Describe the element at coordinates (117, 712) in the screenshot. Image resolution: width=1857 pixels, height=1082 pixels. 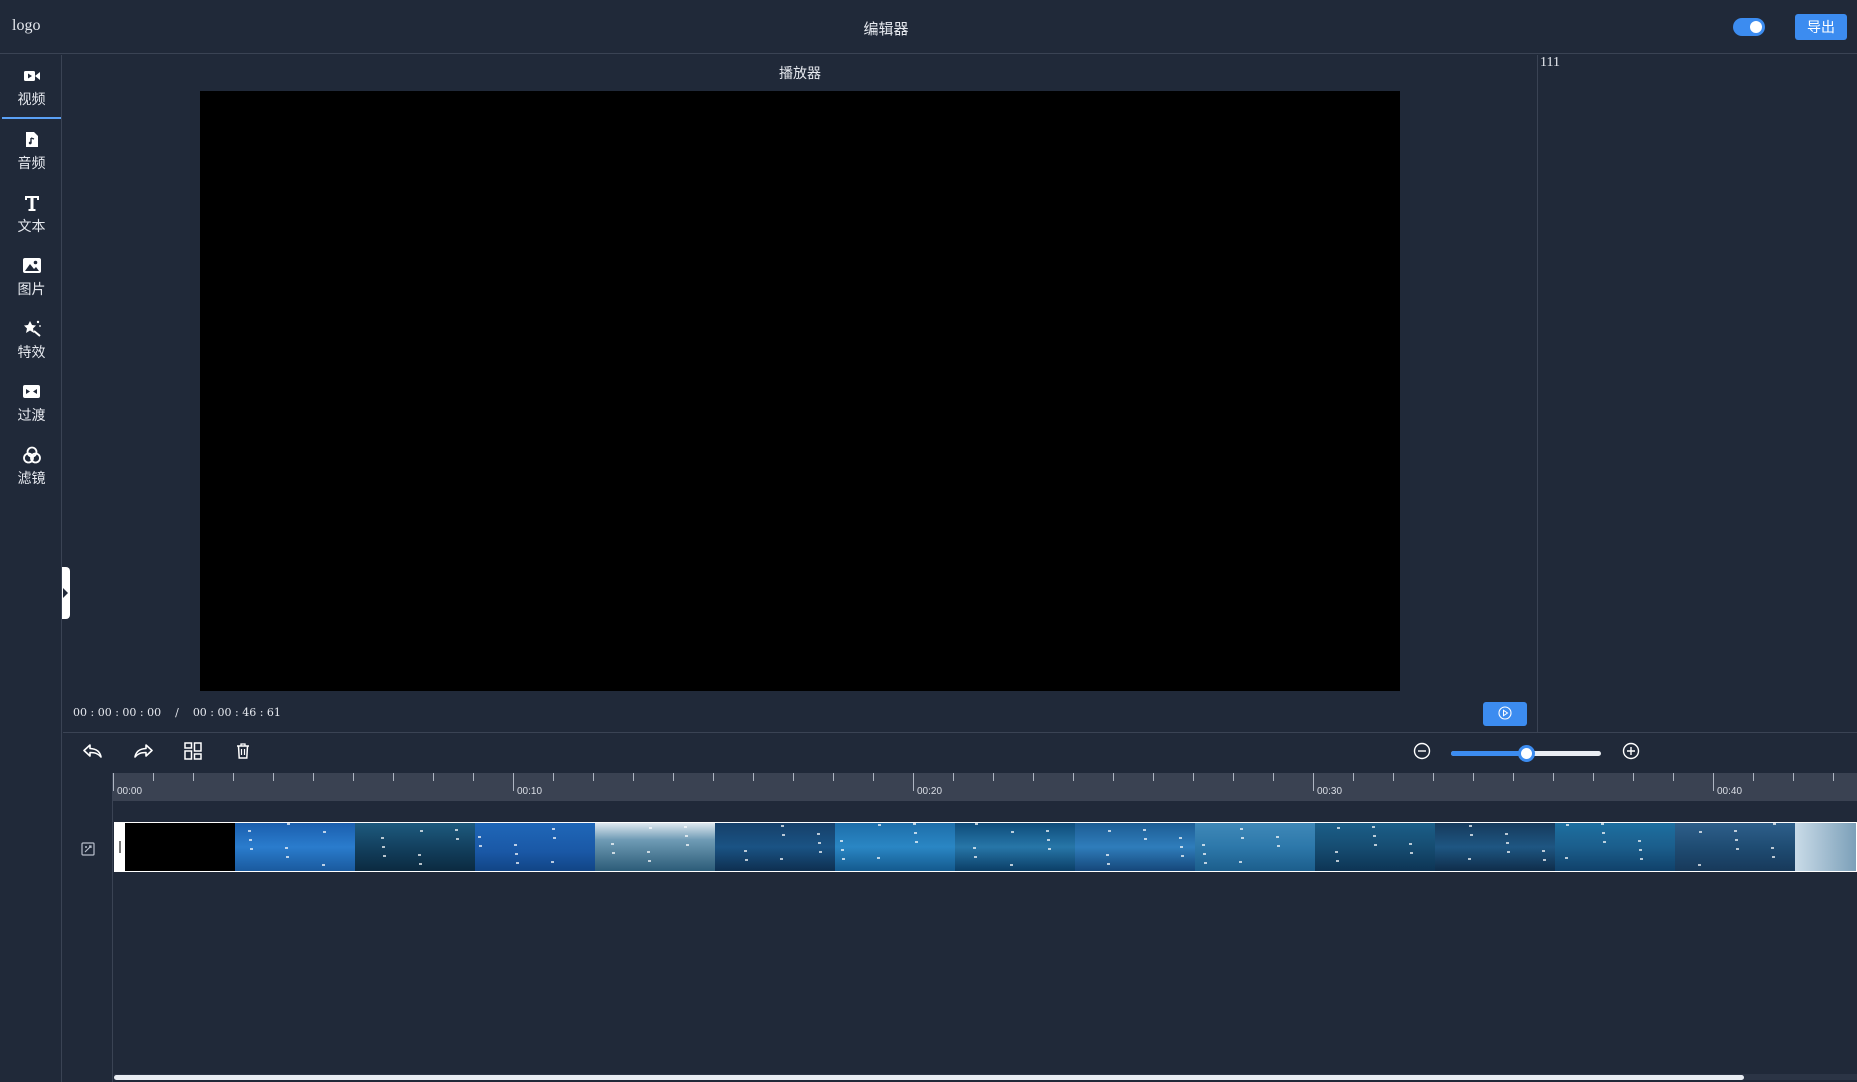
I see `current-time: 00 : 00` at that location.